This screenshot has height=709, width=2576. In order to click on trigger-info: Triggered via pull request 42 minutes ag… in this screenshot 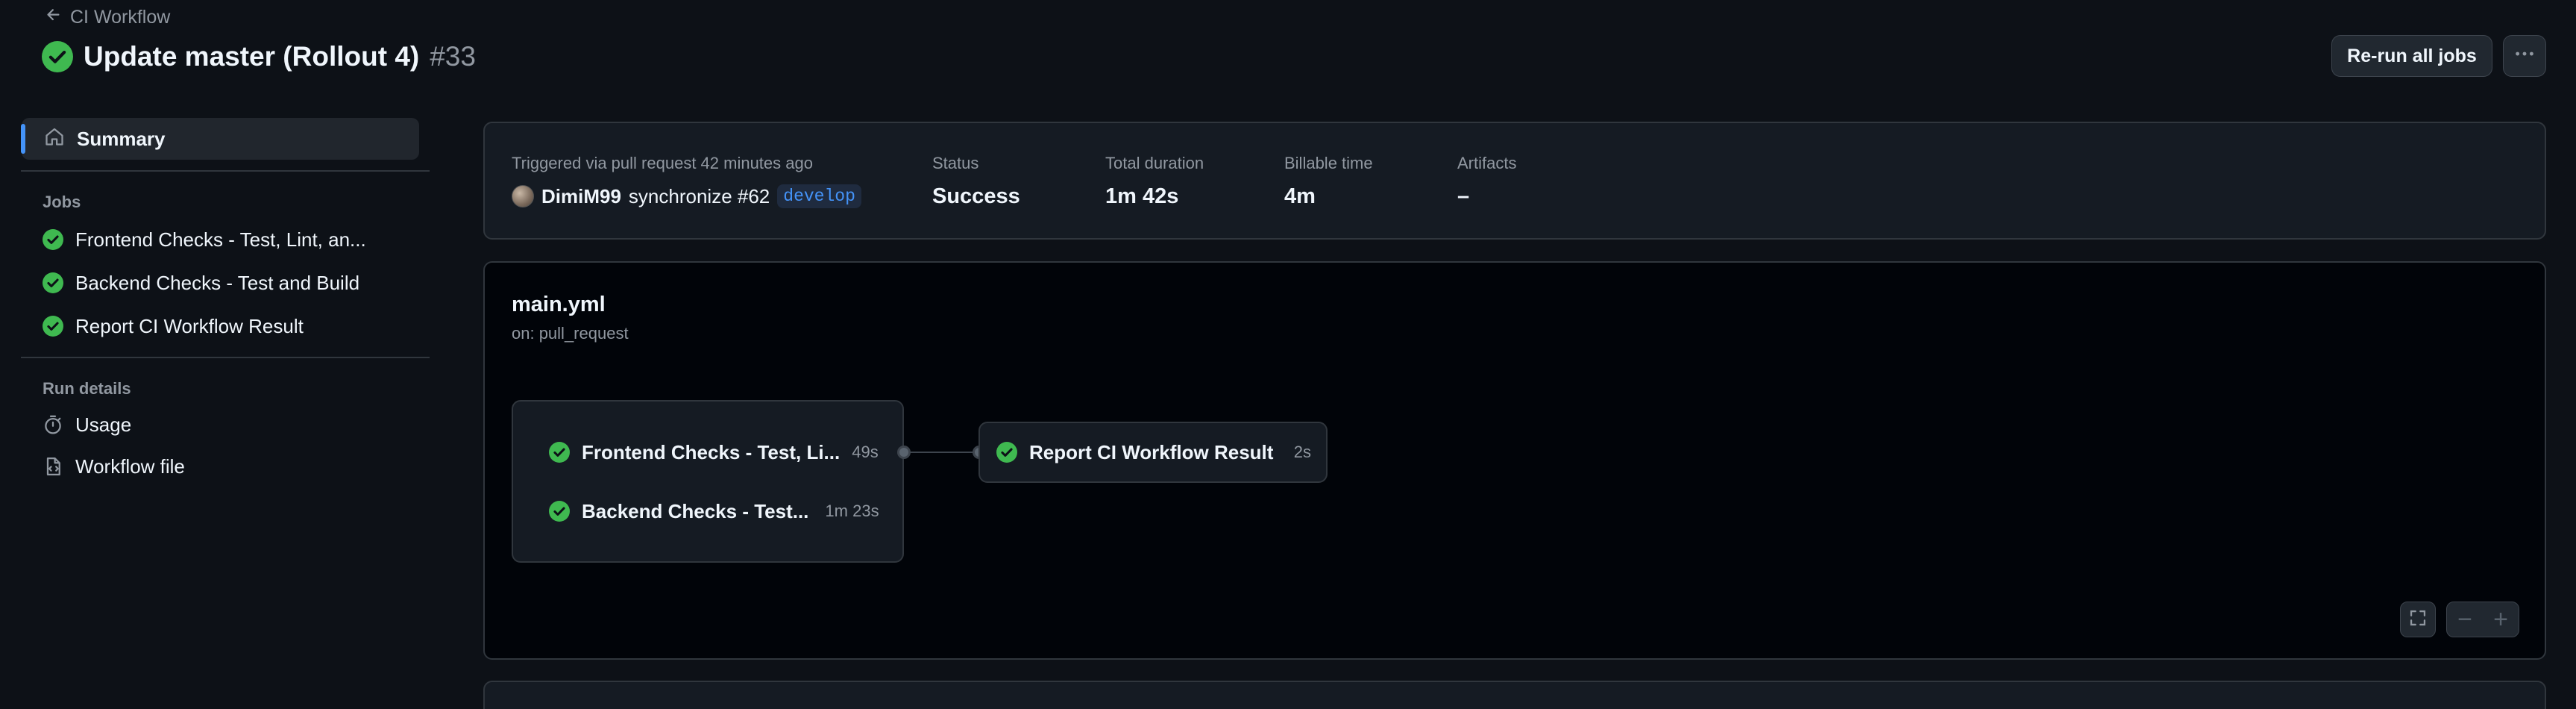, I will do `click(687, 180)`.